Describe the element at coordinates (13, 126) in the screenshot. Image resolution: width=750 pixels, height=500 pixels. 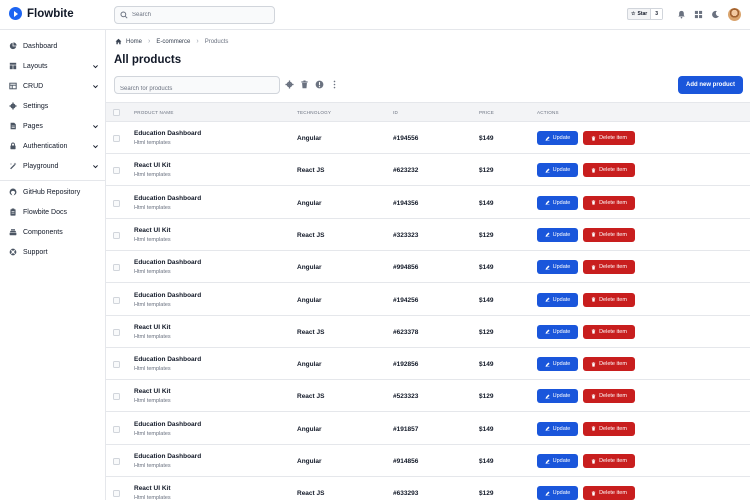
I see `document-icon` at that location.